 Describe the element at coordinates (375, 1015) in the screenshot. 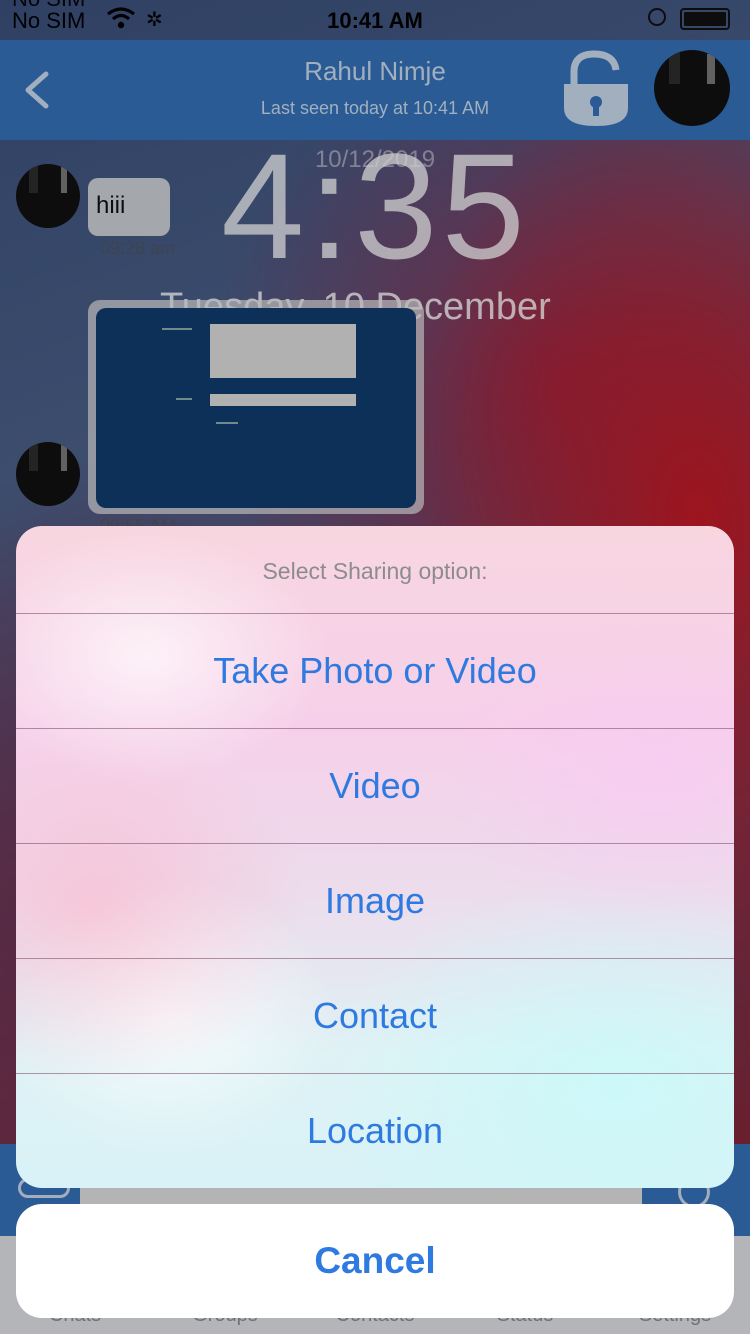

I see `option-contact: Contact` at that location.